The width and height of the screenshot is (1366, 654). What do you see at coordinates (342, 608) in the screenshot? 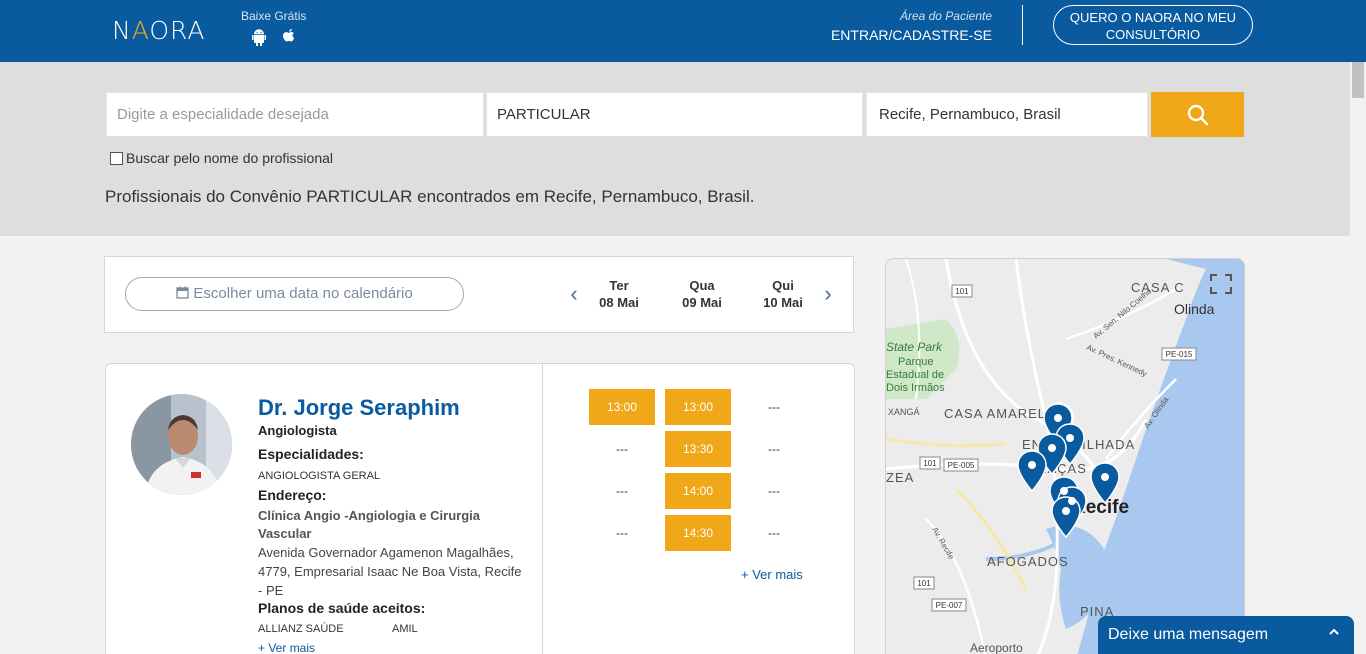
I see `planos-label: Planos de saúde aceitos:` at bounding box center [342, 608].